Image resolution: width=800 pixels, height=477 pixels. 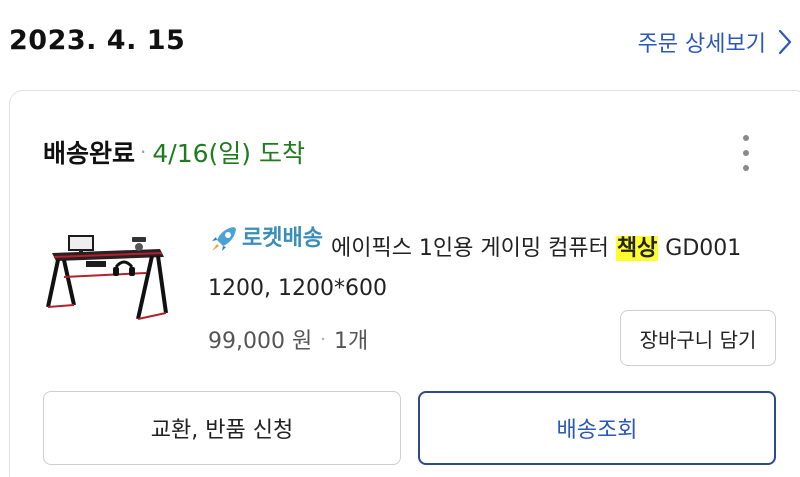 I want to click on rocket-delivery-badge: 로켓배송, so click(x=265, y=239).